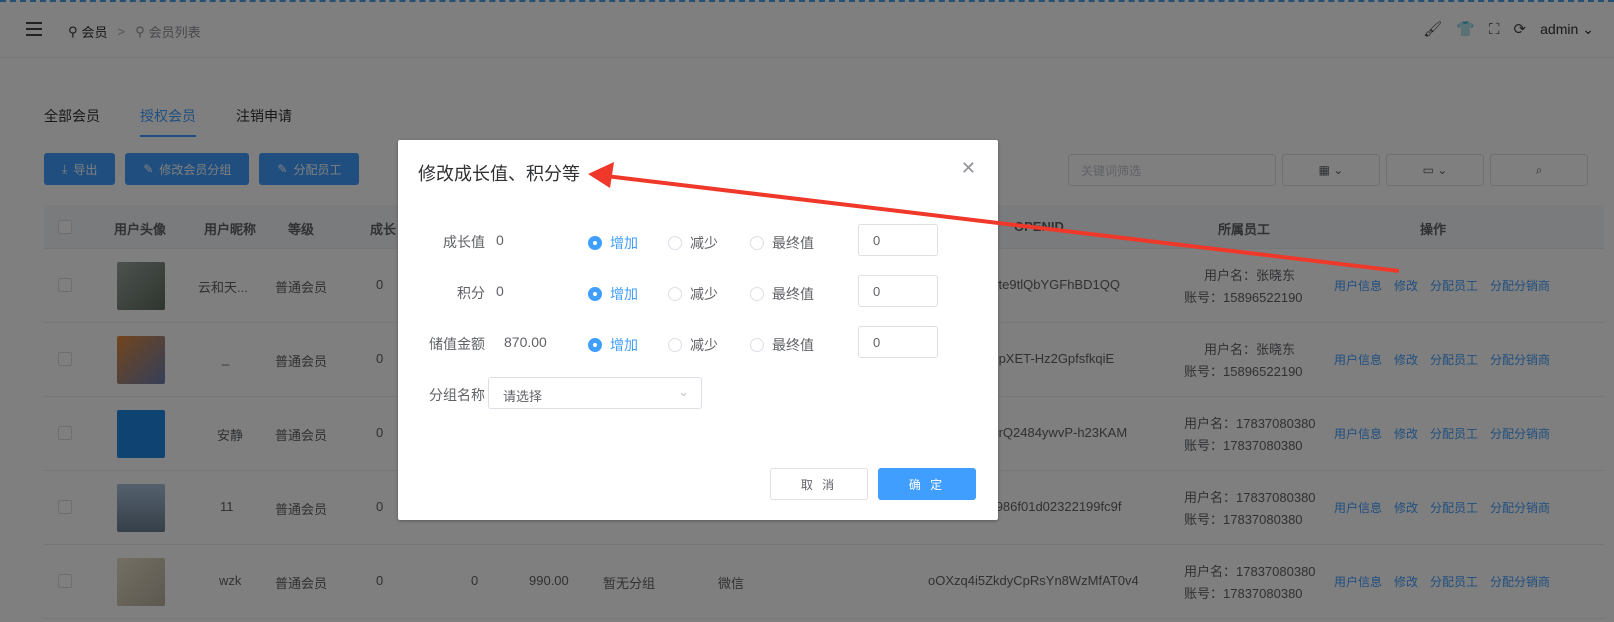 This screenshot has height=622, width=1614. Describe the element at coordinates (898, 240) in the screenshot. I see `growth-input: 0` at that location.